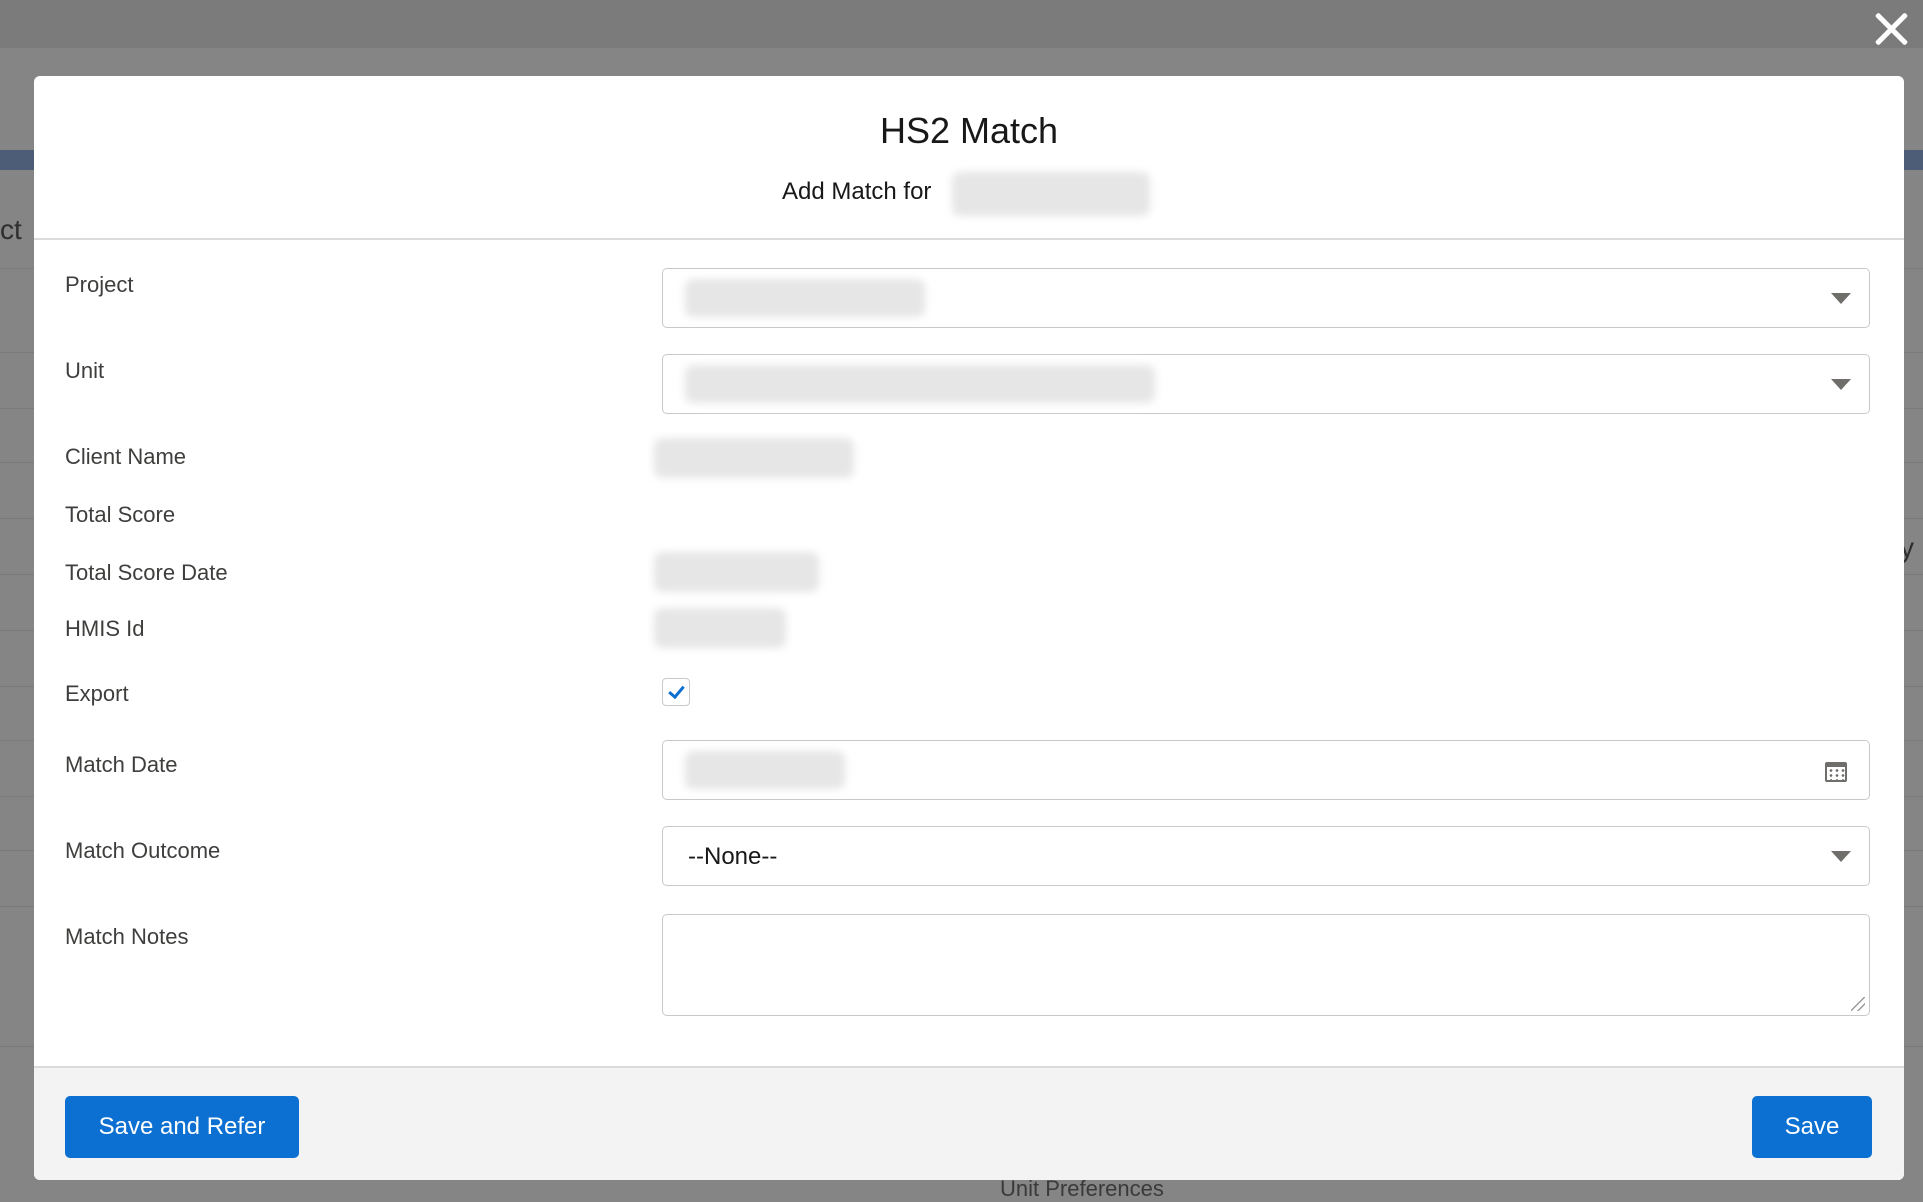  Describe the element at coordinates (1051, 194) in the screenshot. I see `redacted-client-name` at that location.